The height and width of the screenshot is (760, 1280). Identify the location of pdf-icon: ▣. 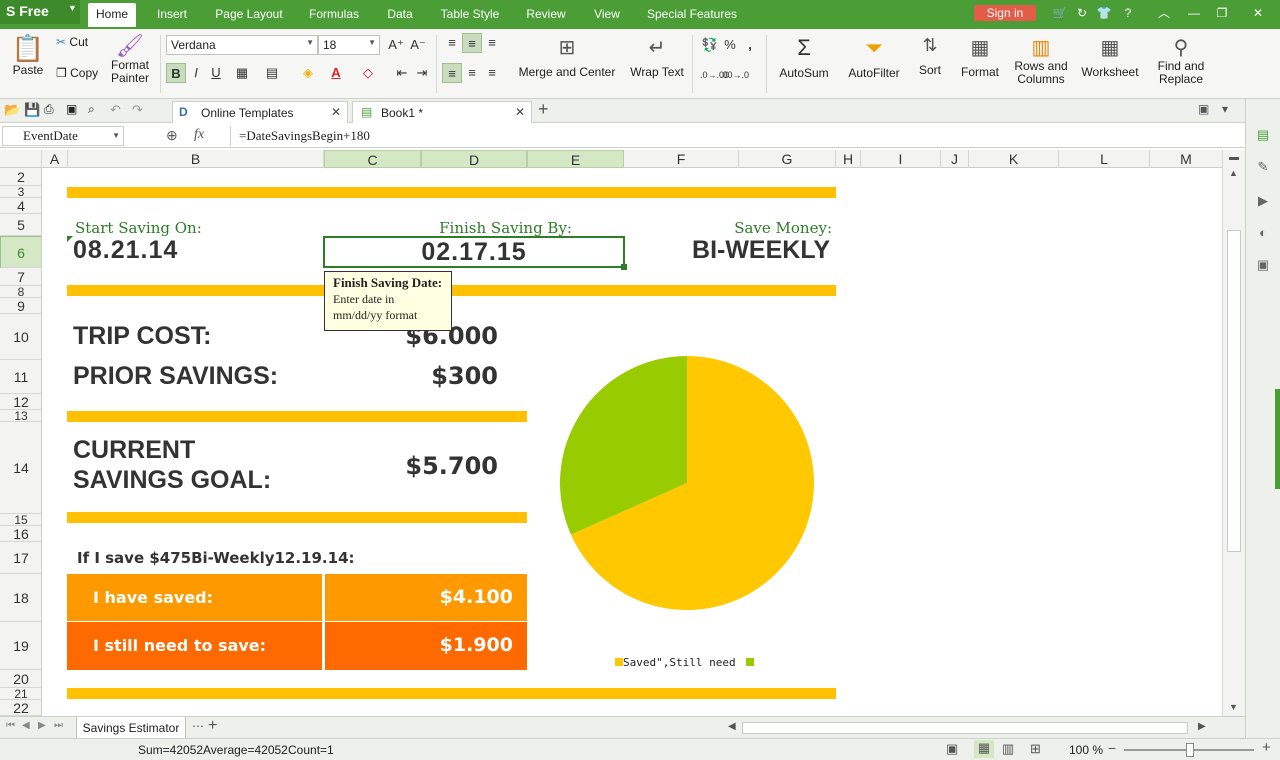
(71, 109).